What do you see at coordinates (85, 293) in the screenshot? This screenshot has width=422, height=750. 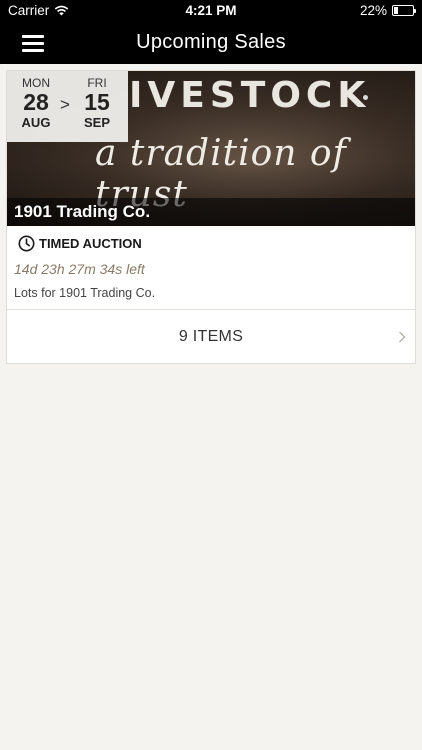 I see `lots-description: Lots for 1901 Trading Co.` at bounding box center [85, 293].